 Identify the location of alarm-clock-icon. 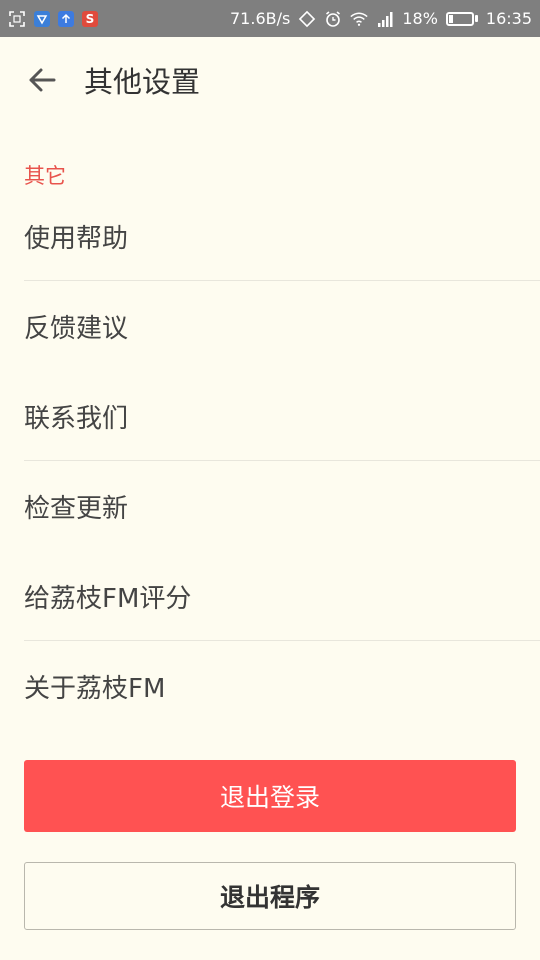
(333, 19).